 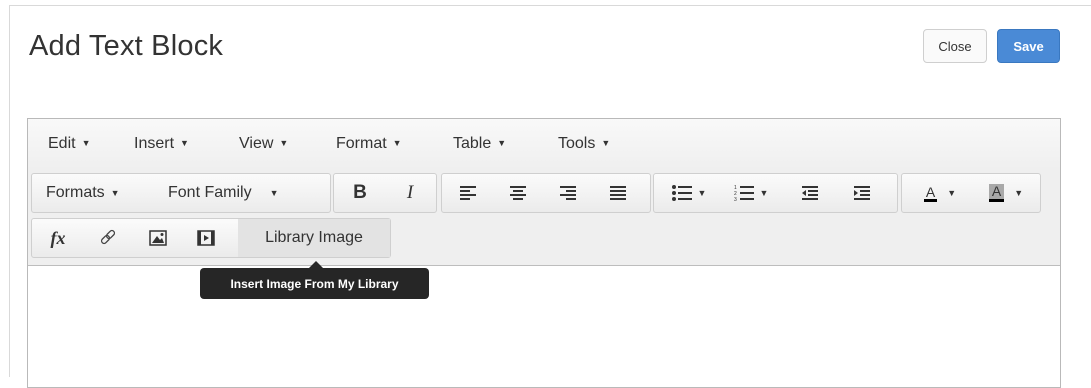 What do you see at coordinates (996, 193) in the screenshot?
I see `background-color-icon: A` at bounding box center [996, 193].